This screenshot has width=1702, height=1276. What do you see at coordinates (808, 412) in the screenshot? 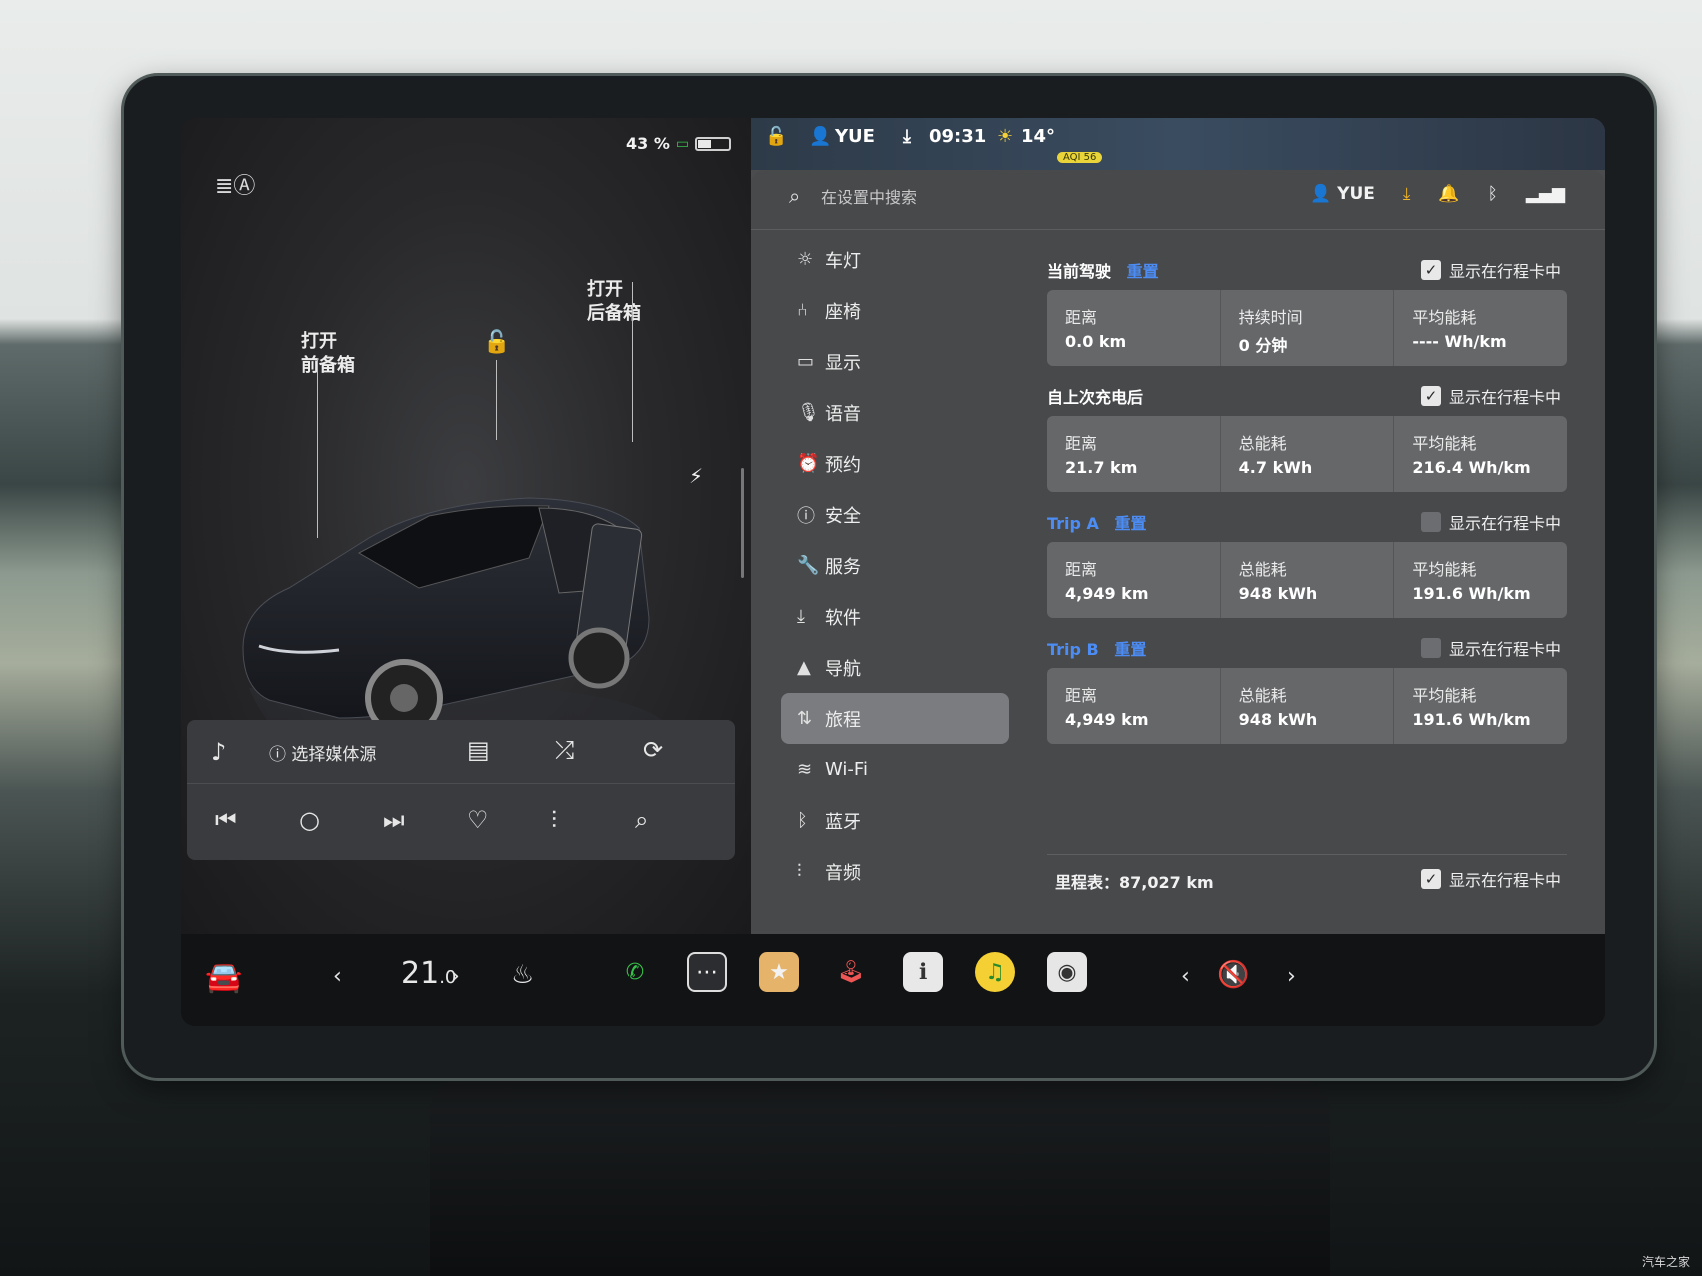
I see `mic-icon: 🎙` at bounding box center [808, 412].